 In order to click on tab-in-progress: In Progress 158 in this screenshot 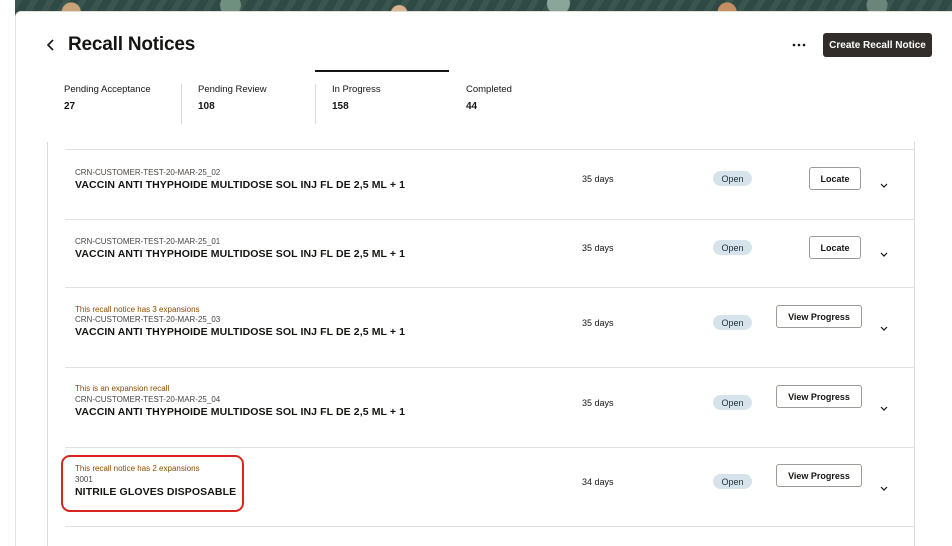, I will do `click(382, 98)`.